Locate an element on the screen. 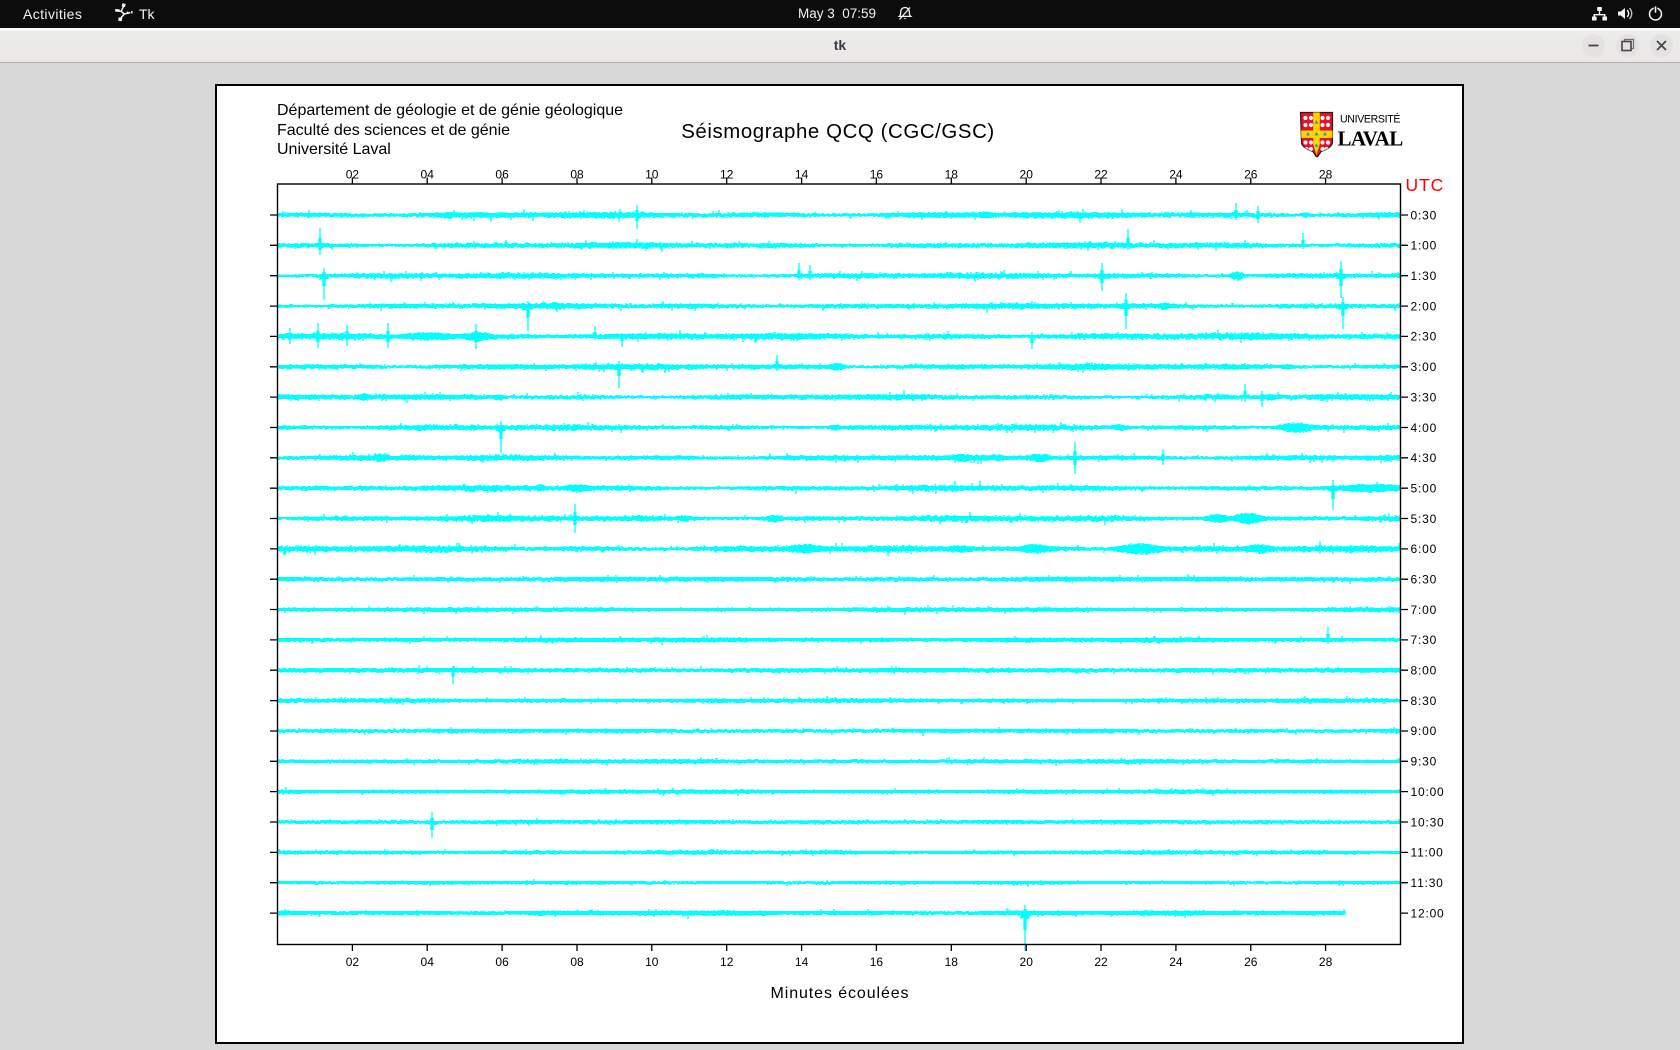 This screenshot has height=1050, width=1680. svg-text: 12:00 is located at coordinates (1428, 913).